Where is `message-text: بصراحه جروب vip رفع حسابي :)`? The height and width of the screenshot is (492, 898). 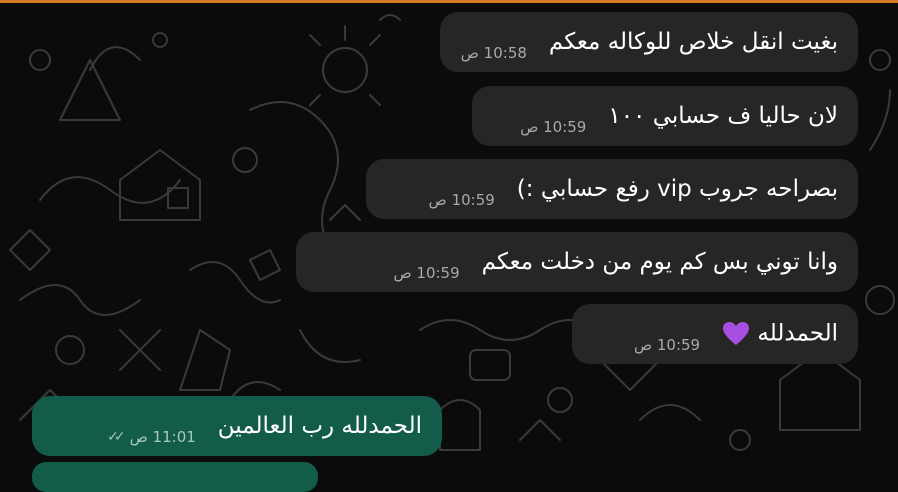
message-text: بصراحه جروب vip رفع حسابي :) is located at coordinates (677, 188).